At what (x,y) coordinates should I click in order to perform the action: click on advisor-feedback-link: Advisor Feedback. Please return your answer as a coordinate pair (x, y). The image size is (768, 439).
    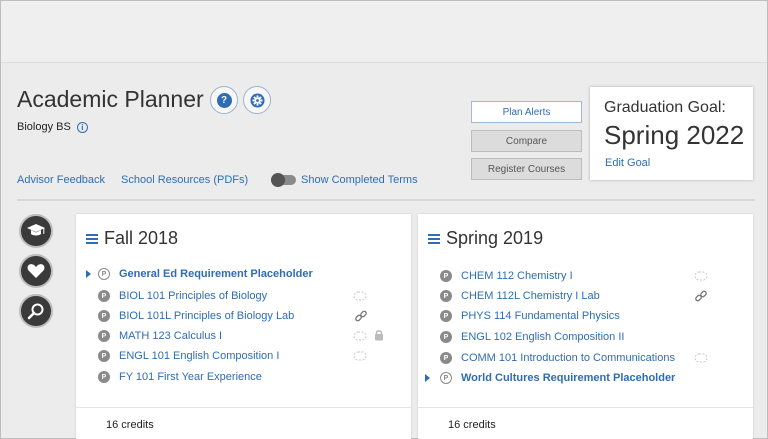
    Looking at the image, I should click on (61, 180).